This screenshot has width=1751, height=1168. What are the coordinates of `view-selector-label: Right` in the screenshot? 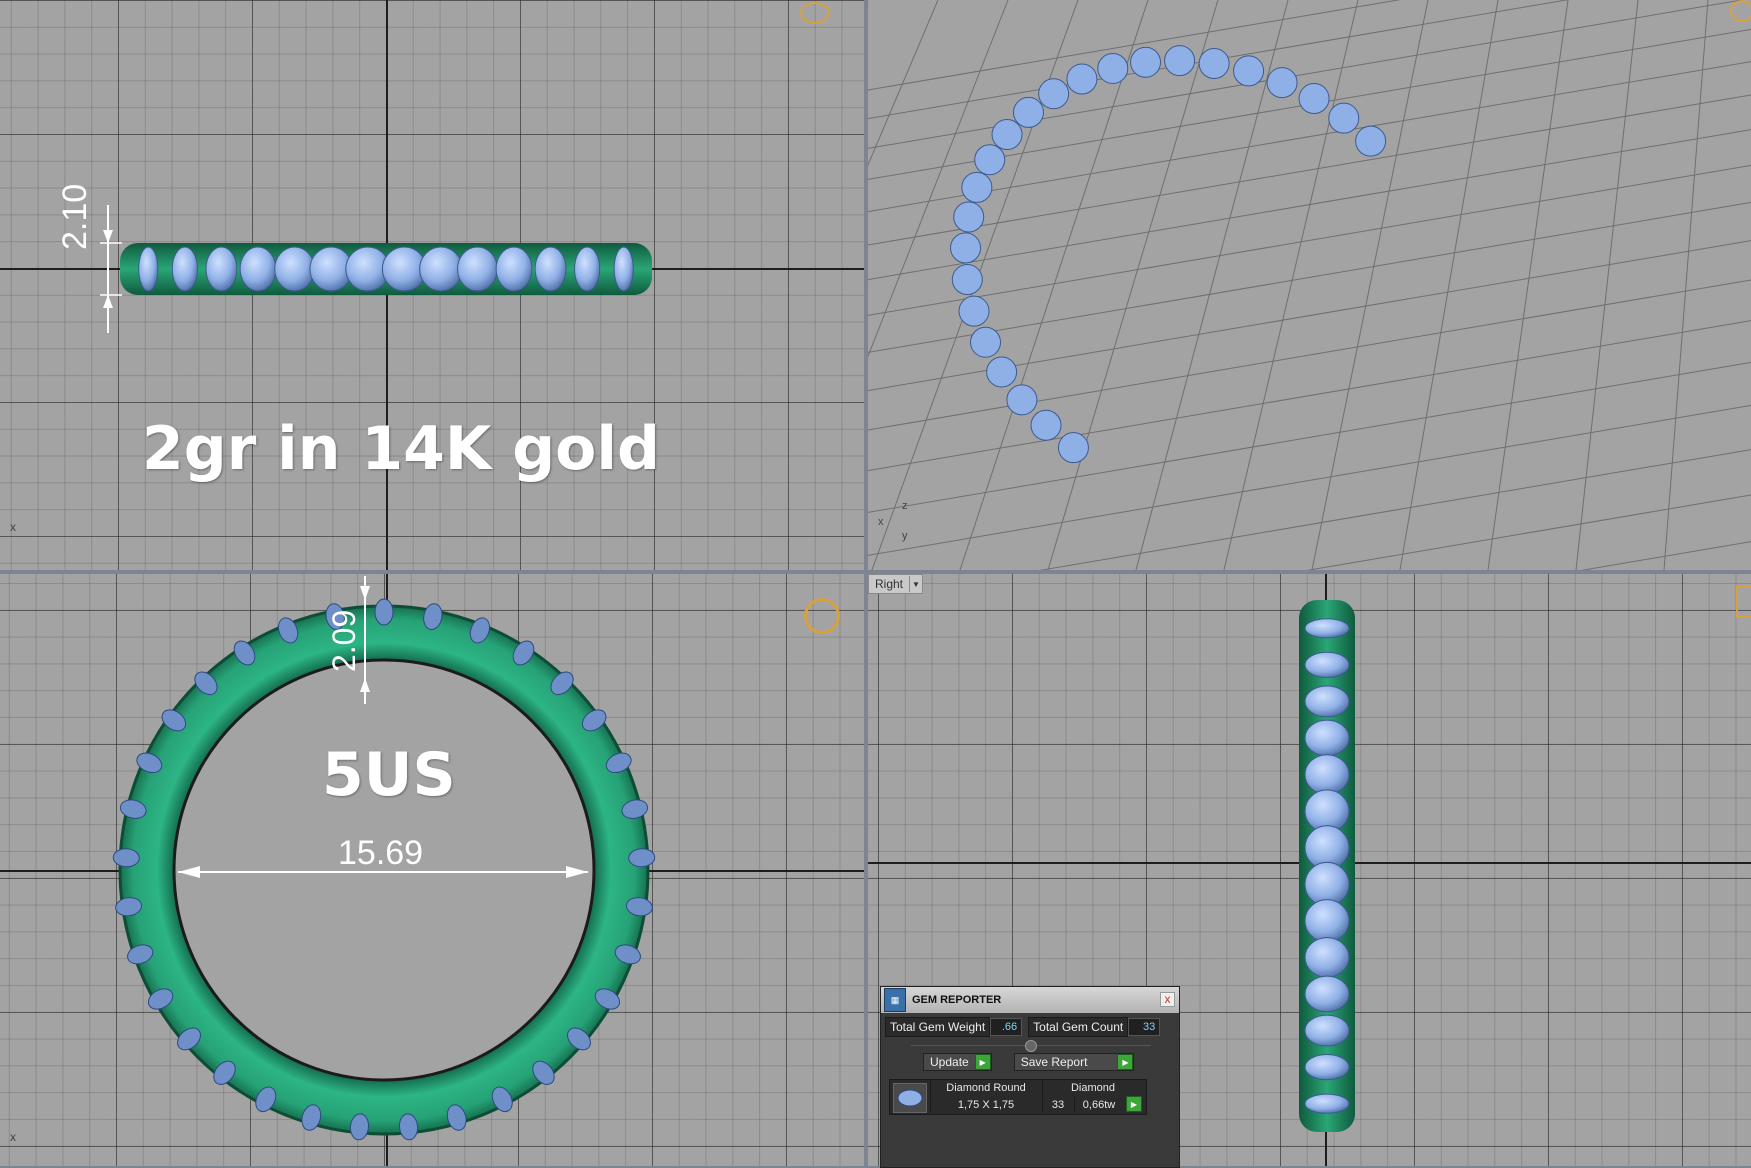 It's located at (889, 584).